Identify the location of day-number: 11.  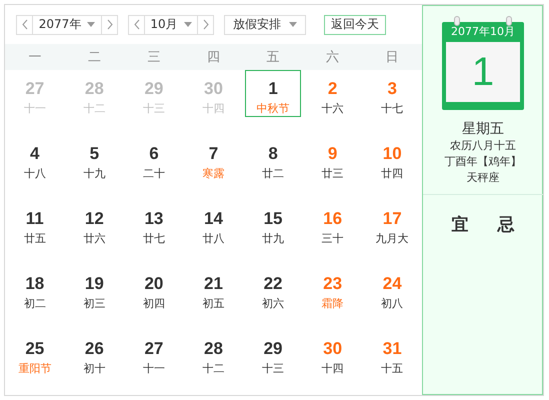
(35, 219).